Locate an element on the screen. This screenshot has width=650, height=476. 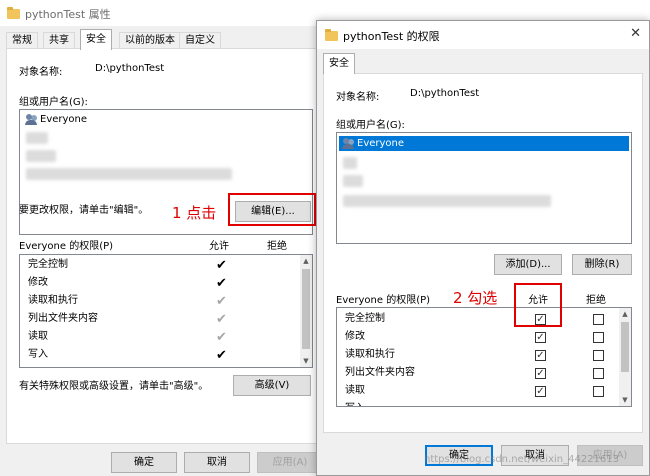
permissions-title: pythonTest 的权限 is located at coordinates (391, 36).